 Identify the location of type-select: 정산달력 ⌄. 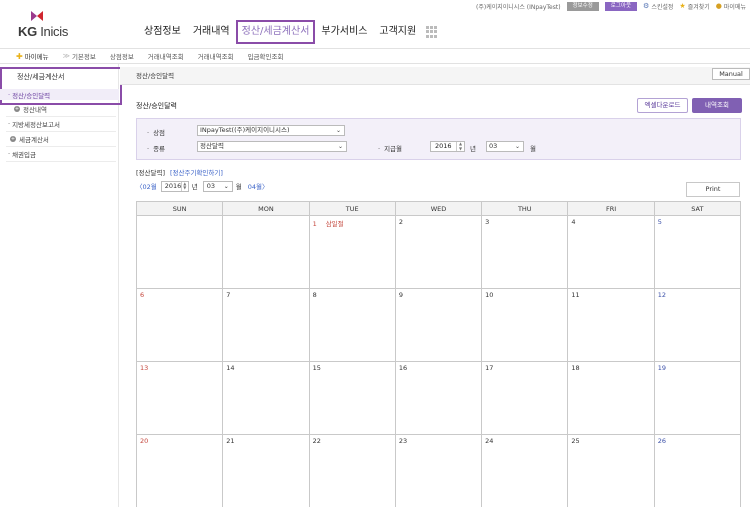
(272, 146).